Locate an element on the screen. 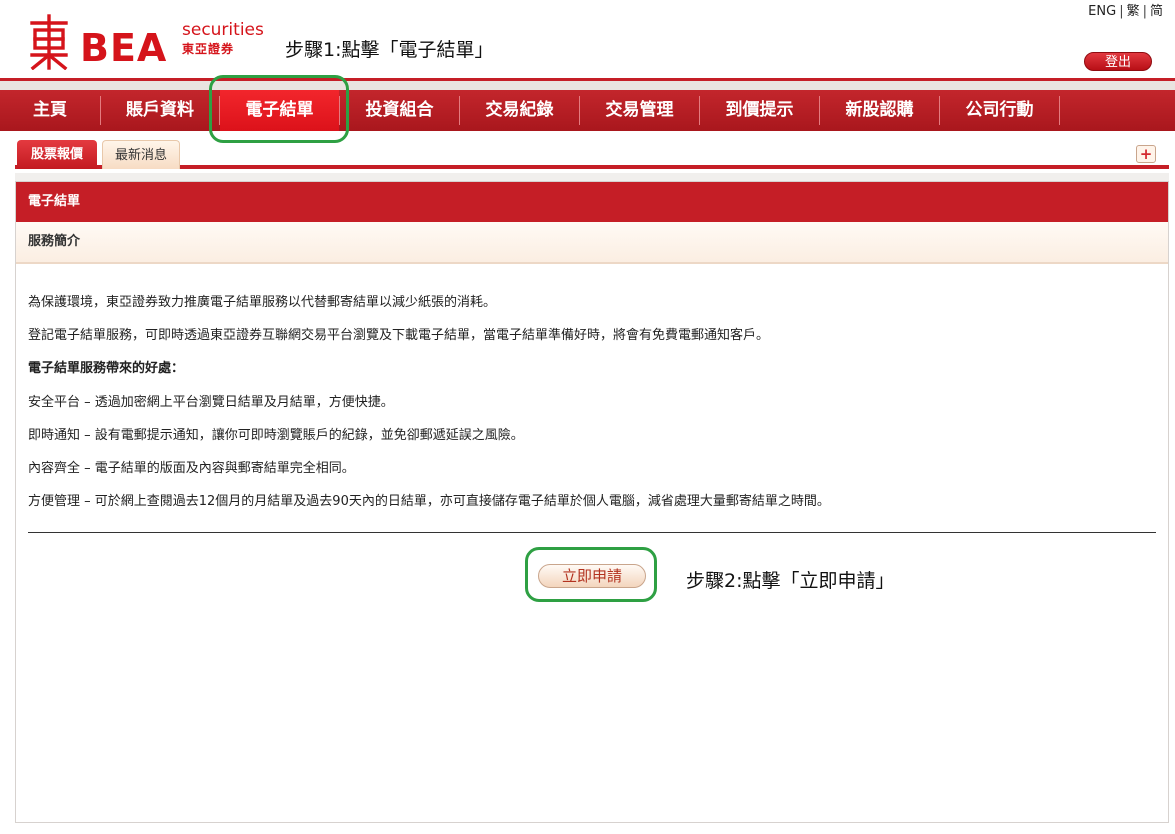 The height and width of the screenshot is (834, 1175). apply-now-button: 立即申請 is located at coordinates (592, 576).